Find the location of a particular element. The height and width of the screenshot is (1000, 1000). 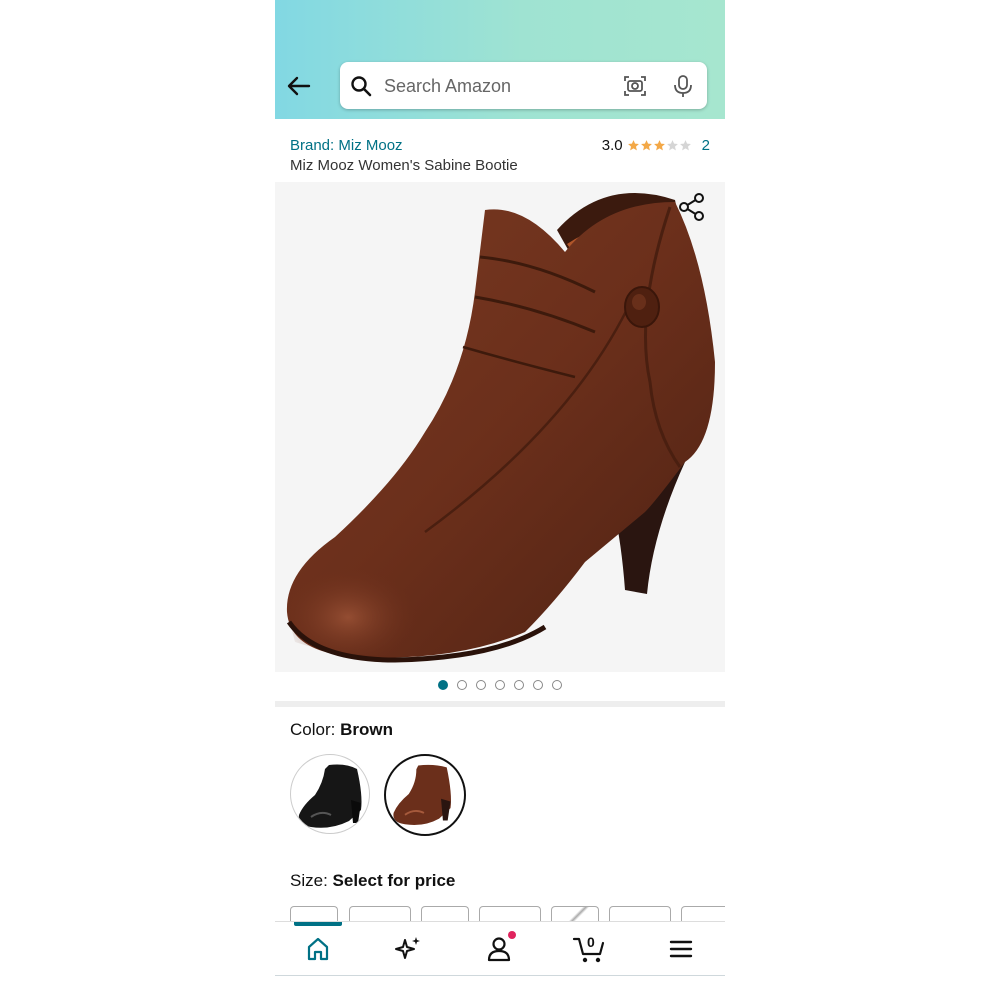

cart-count: 0 is located at coordinates (591, 942).